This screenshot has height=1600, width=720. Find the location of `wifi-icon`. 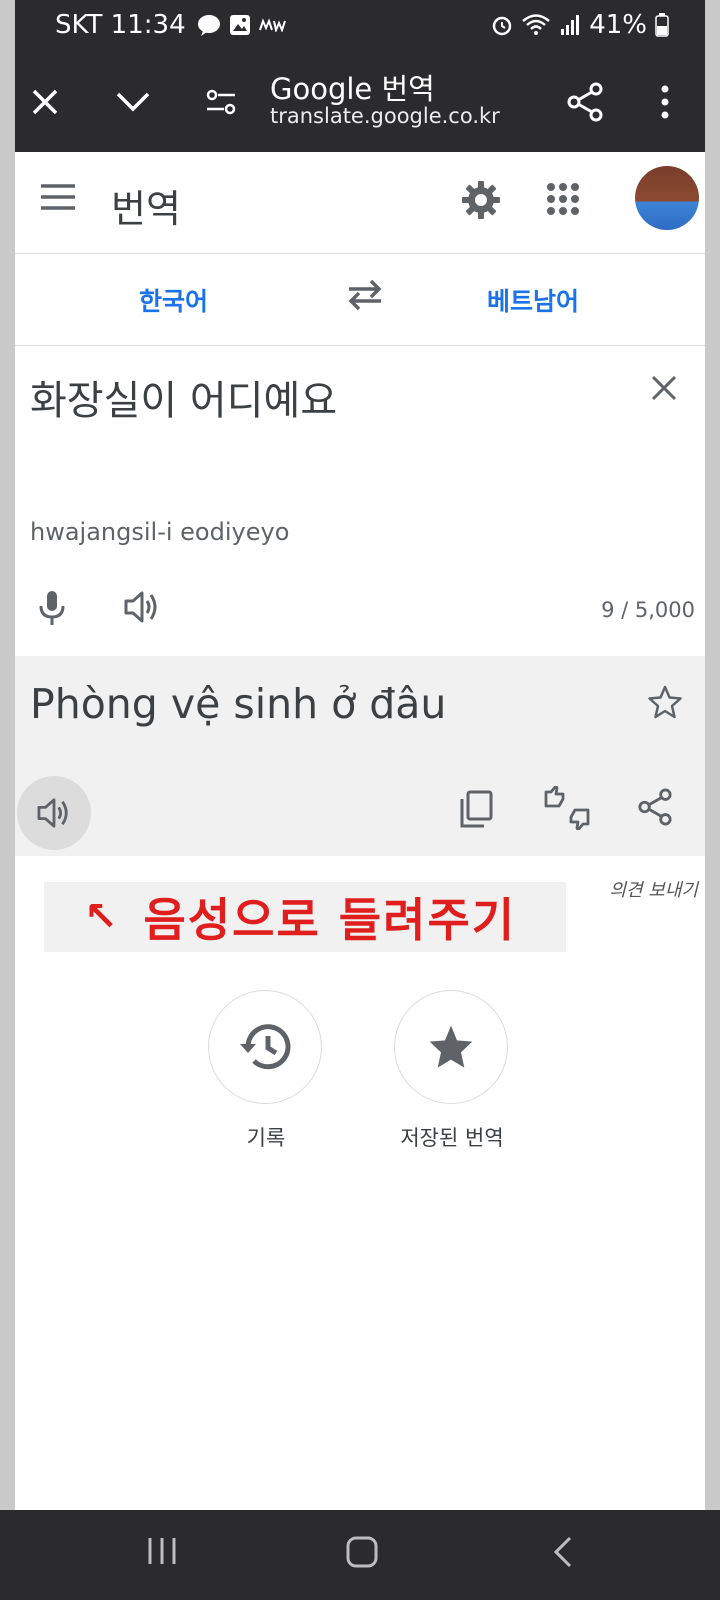

wifi-icon is located at coordinates (536, 24).